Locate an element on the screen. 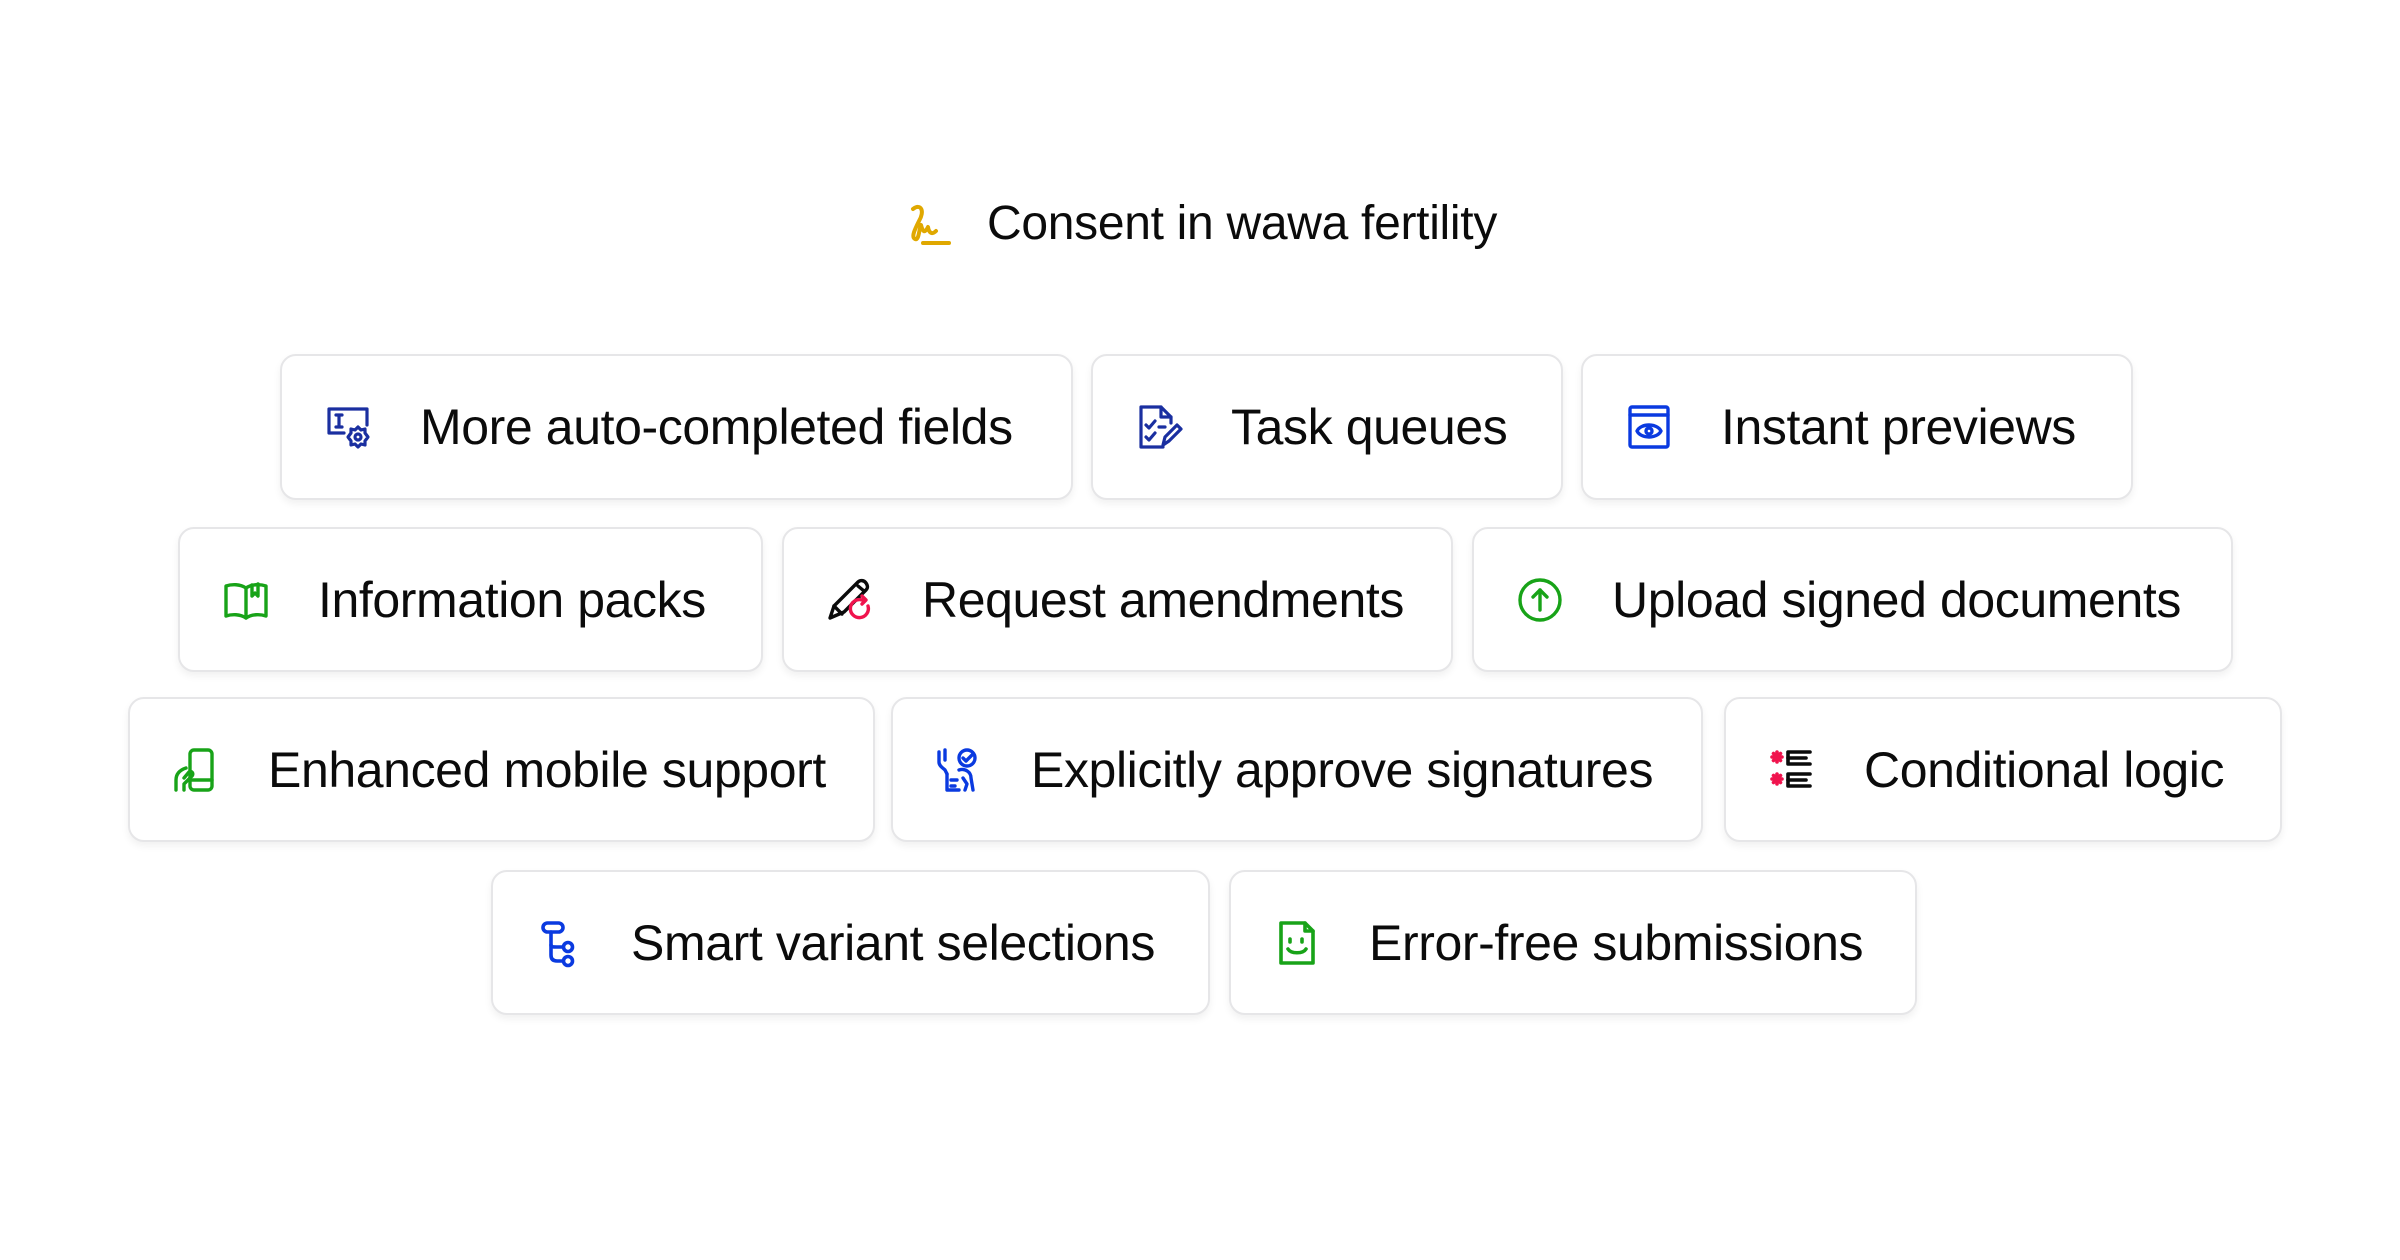 This screenshot has height=1260, width=2400. feature-card-task-queues: Task queues is located at coordinates (1327, 427).